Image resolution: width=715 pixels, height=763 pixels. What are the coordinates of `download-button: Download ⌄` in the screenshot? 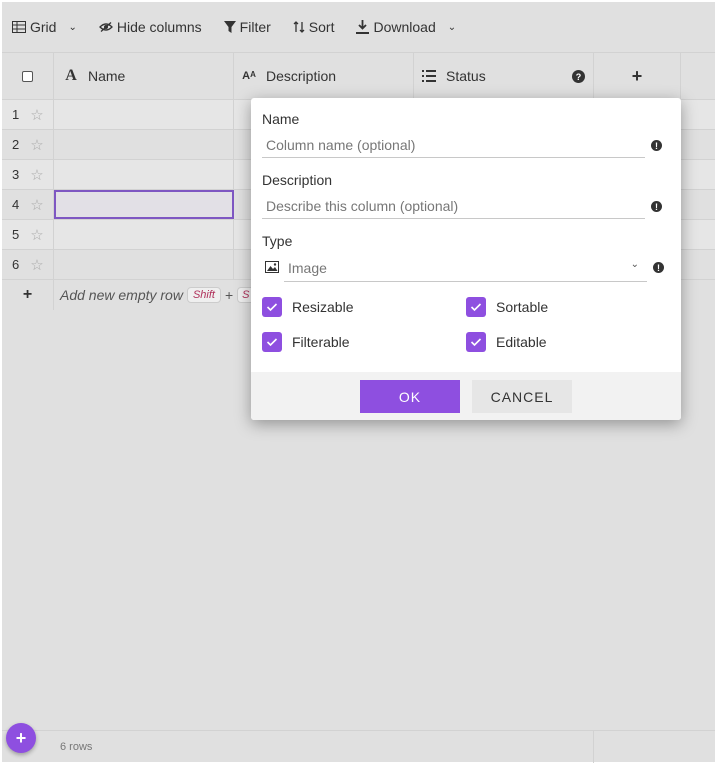 It's located at (406, 27).